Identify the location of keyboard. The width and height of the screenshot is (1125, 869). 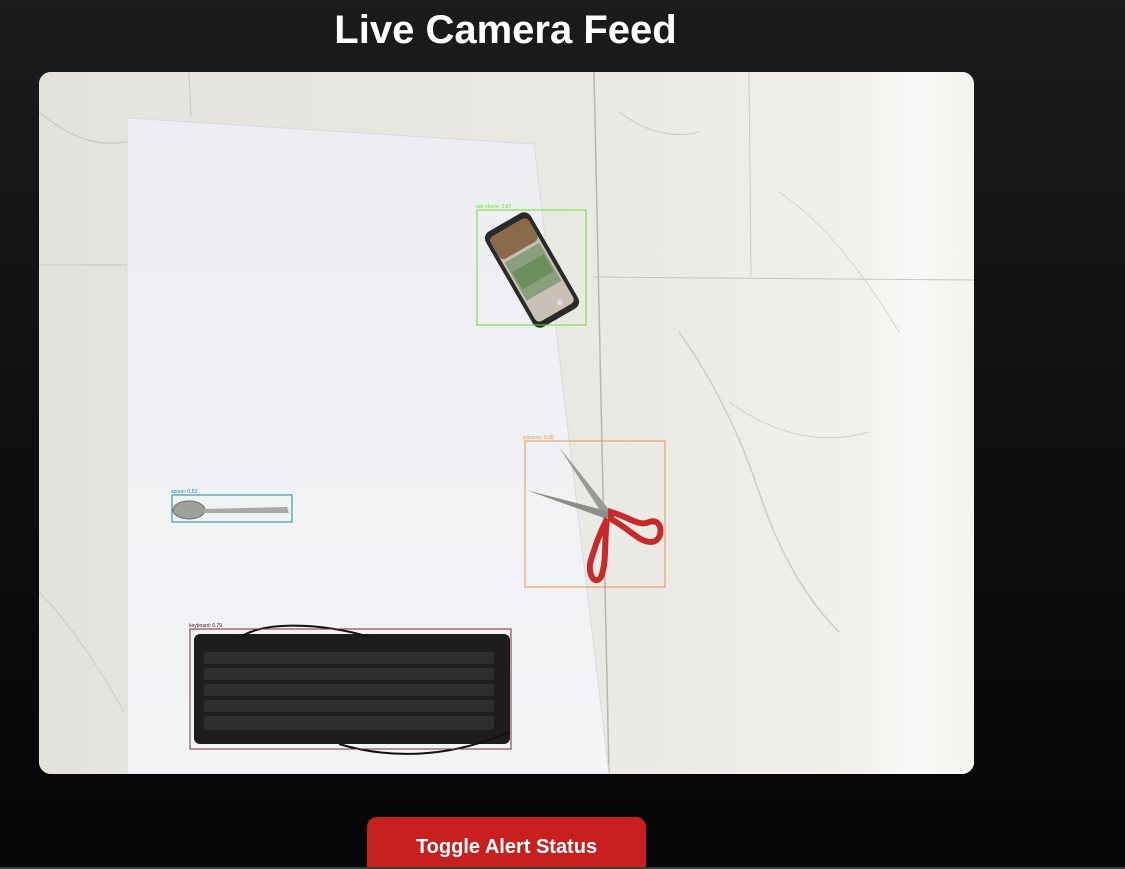
(352, 689).